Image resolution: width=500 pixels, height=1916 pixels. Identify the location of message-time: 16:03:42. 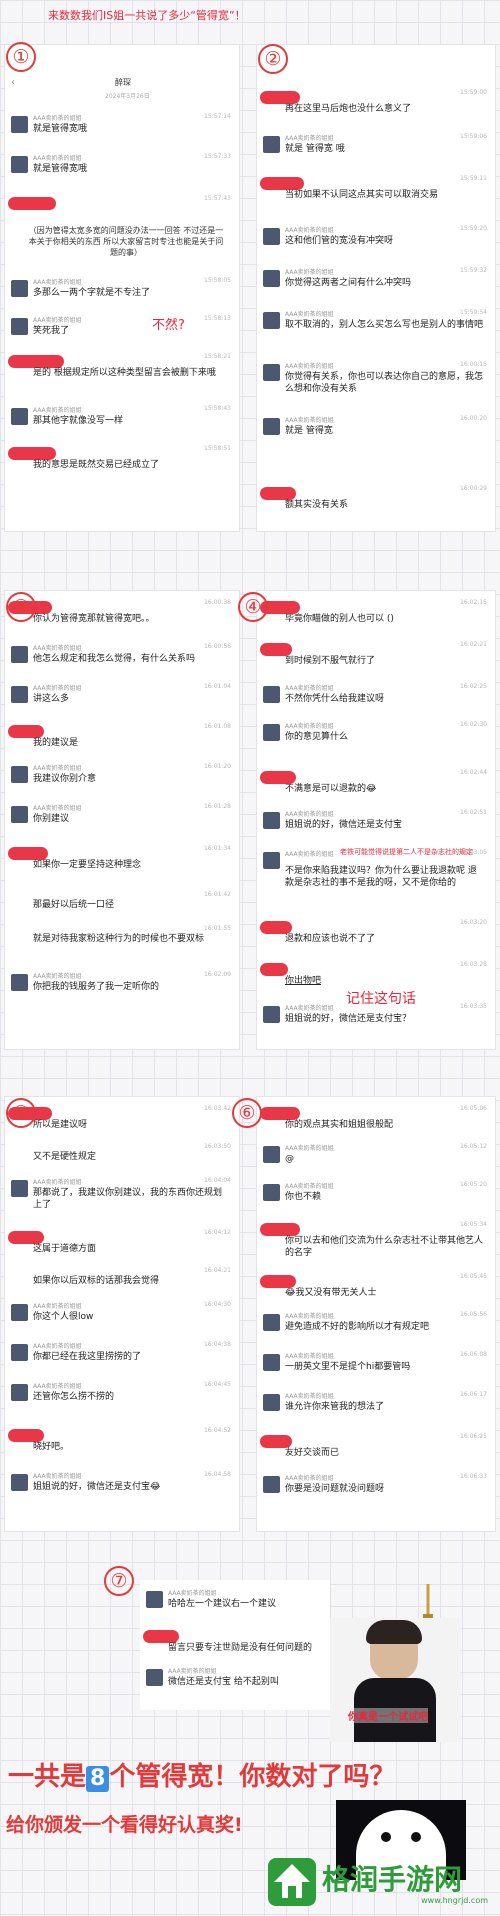
(217, 1108).